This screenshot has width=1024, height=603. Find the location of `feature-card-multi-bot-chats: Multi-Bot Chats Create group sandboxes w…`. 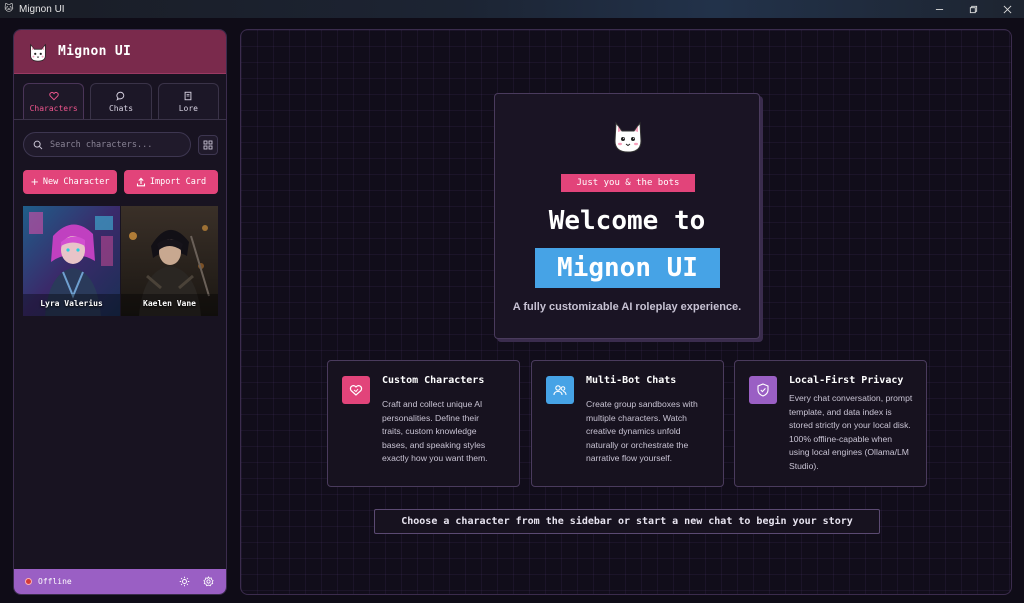

feature-card-multi-bot-chats: Multi-Bot Chats Create group sandboxes w… is located at coordinates (627, 423).